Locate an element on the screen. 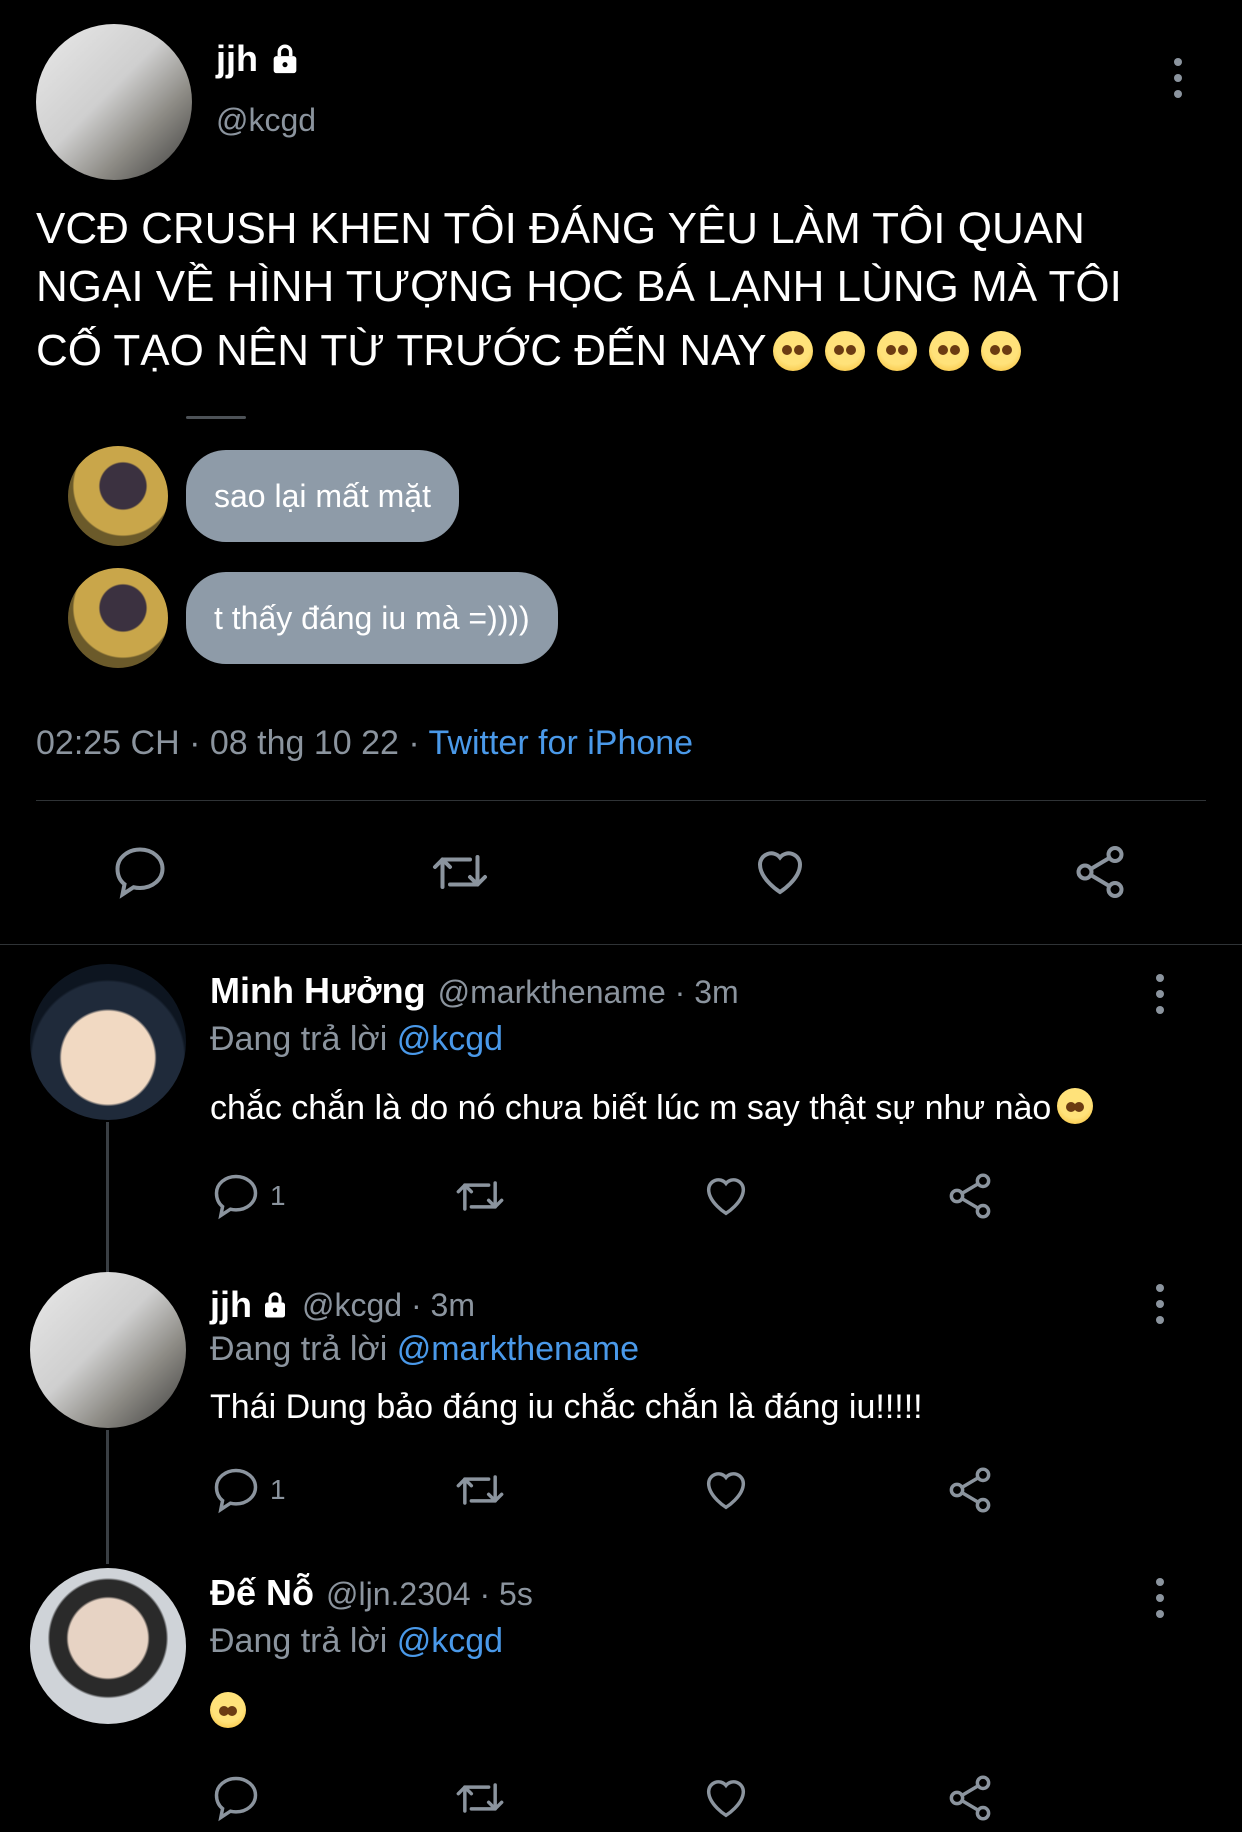 The image size is (1242, 1832). author-avatar is located at coordinates (114, 102).